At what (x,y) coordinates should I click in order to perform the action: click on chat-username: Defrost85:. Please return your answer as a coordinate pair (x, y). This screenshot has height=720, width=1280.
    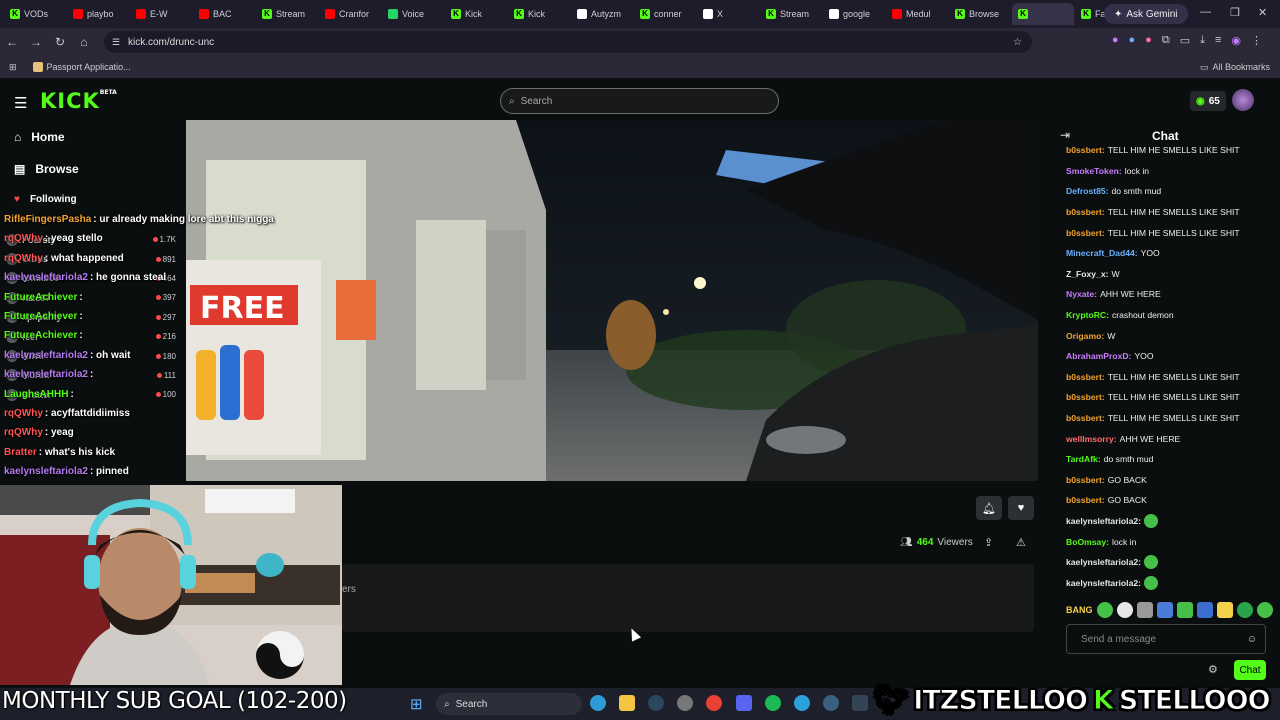
    Looking at the image, I should click on (1087, 191).